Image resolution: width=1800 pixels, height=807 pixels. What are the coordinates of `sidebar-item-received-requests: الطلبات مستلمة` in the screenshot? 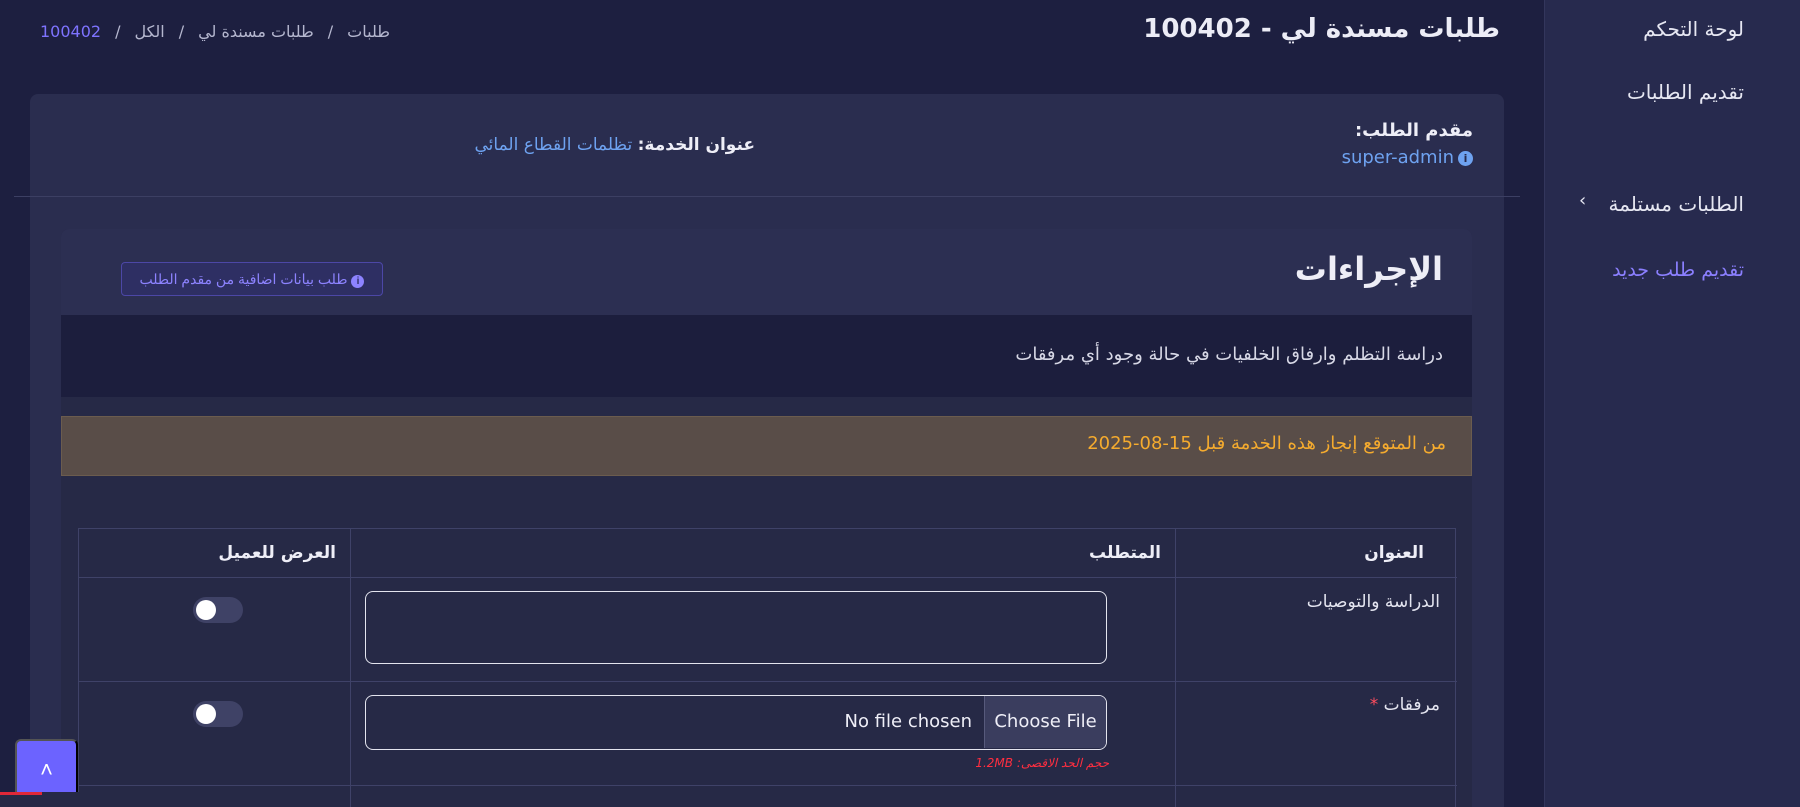 It's located at (1677, 204).